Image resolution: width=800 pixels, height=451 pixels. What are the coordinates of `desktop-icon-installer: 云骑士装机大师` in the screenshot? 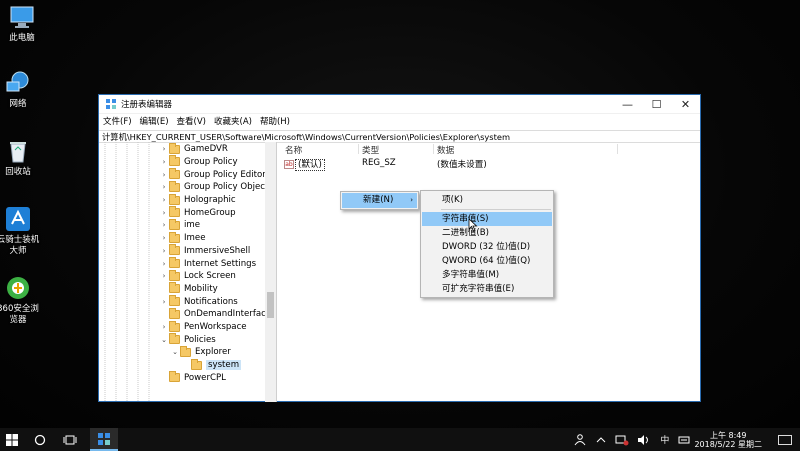 It's located at (20, 231).